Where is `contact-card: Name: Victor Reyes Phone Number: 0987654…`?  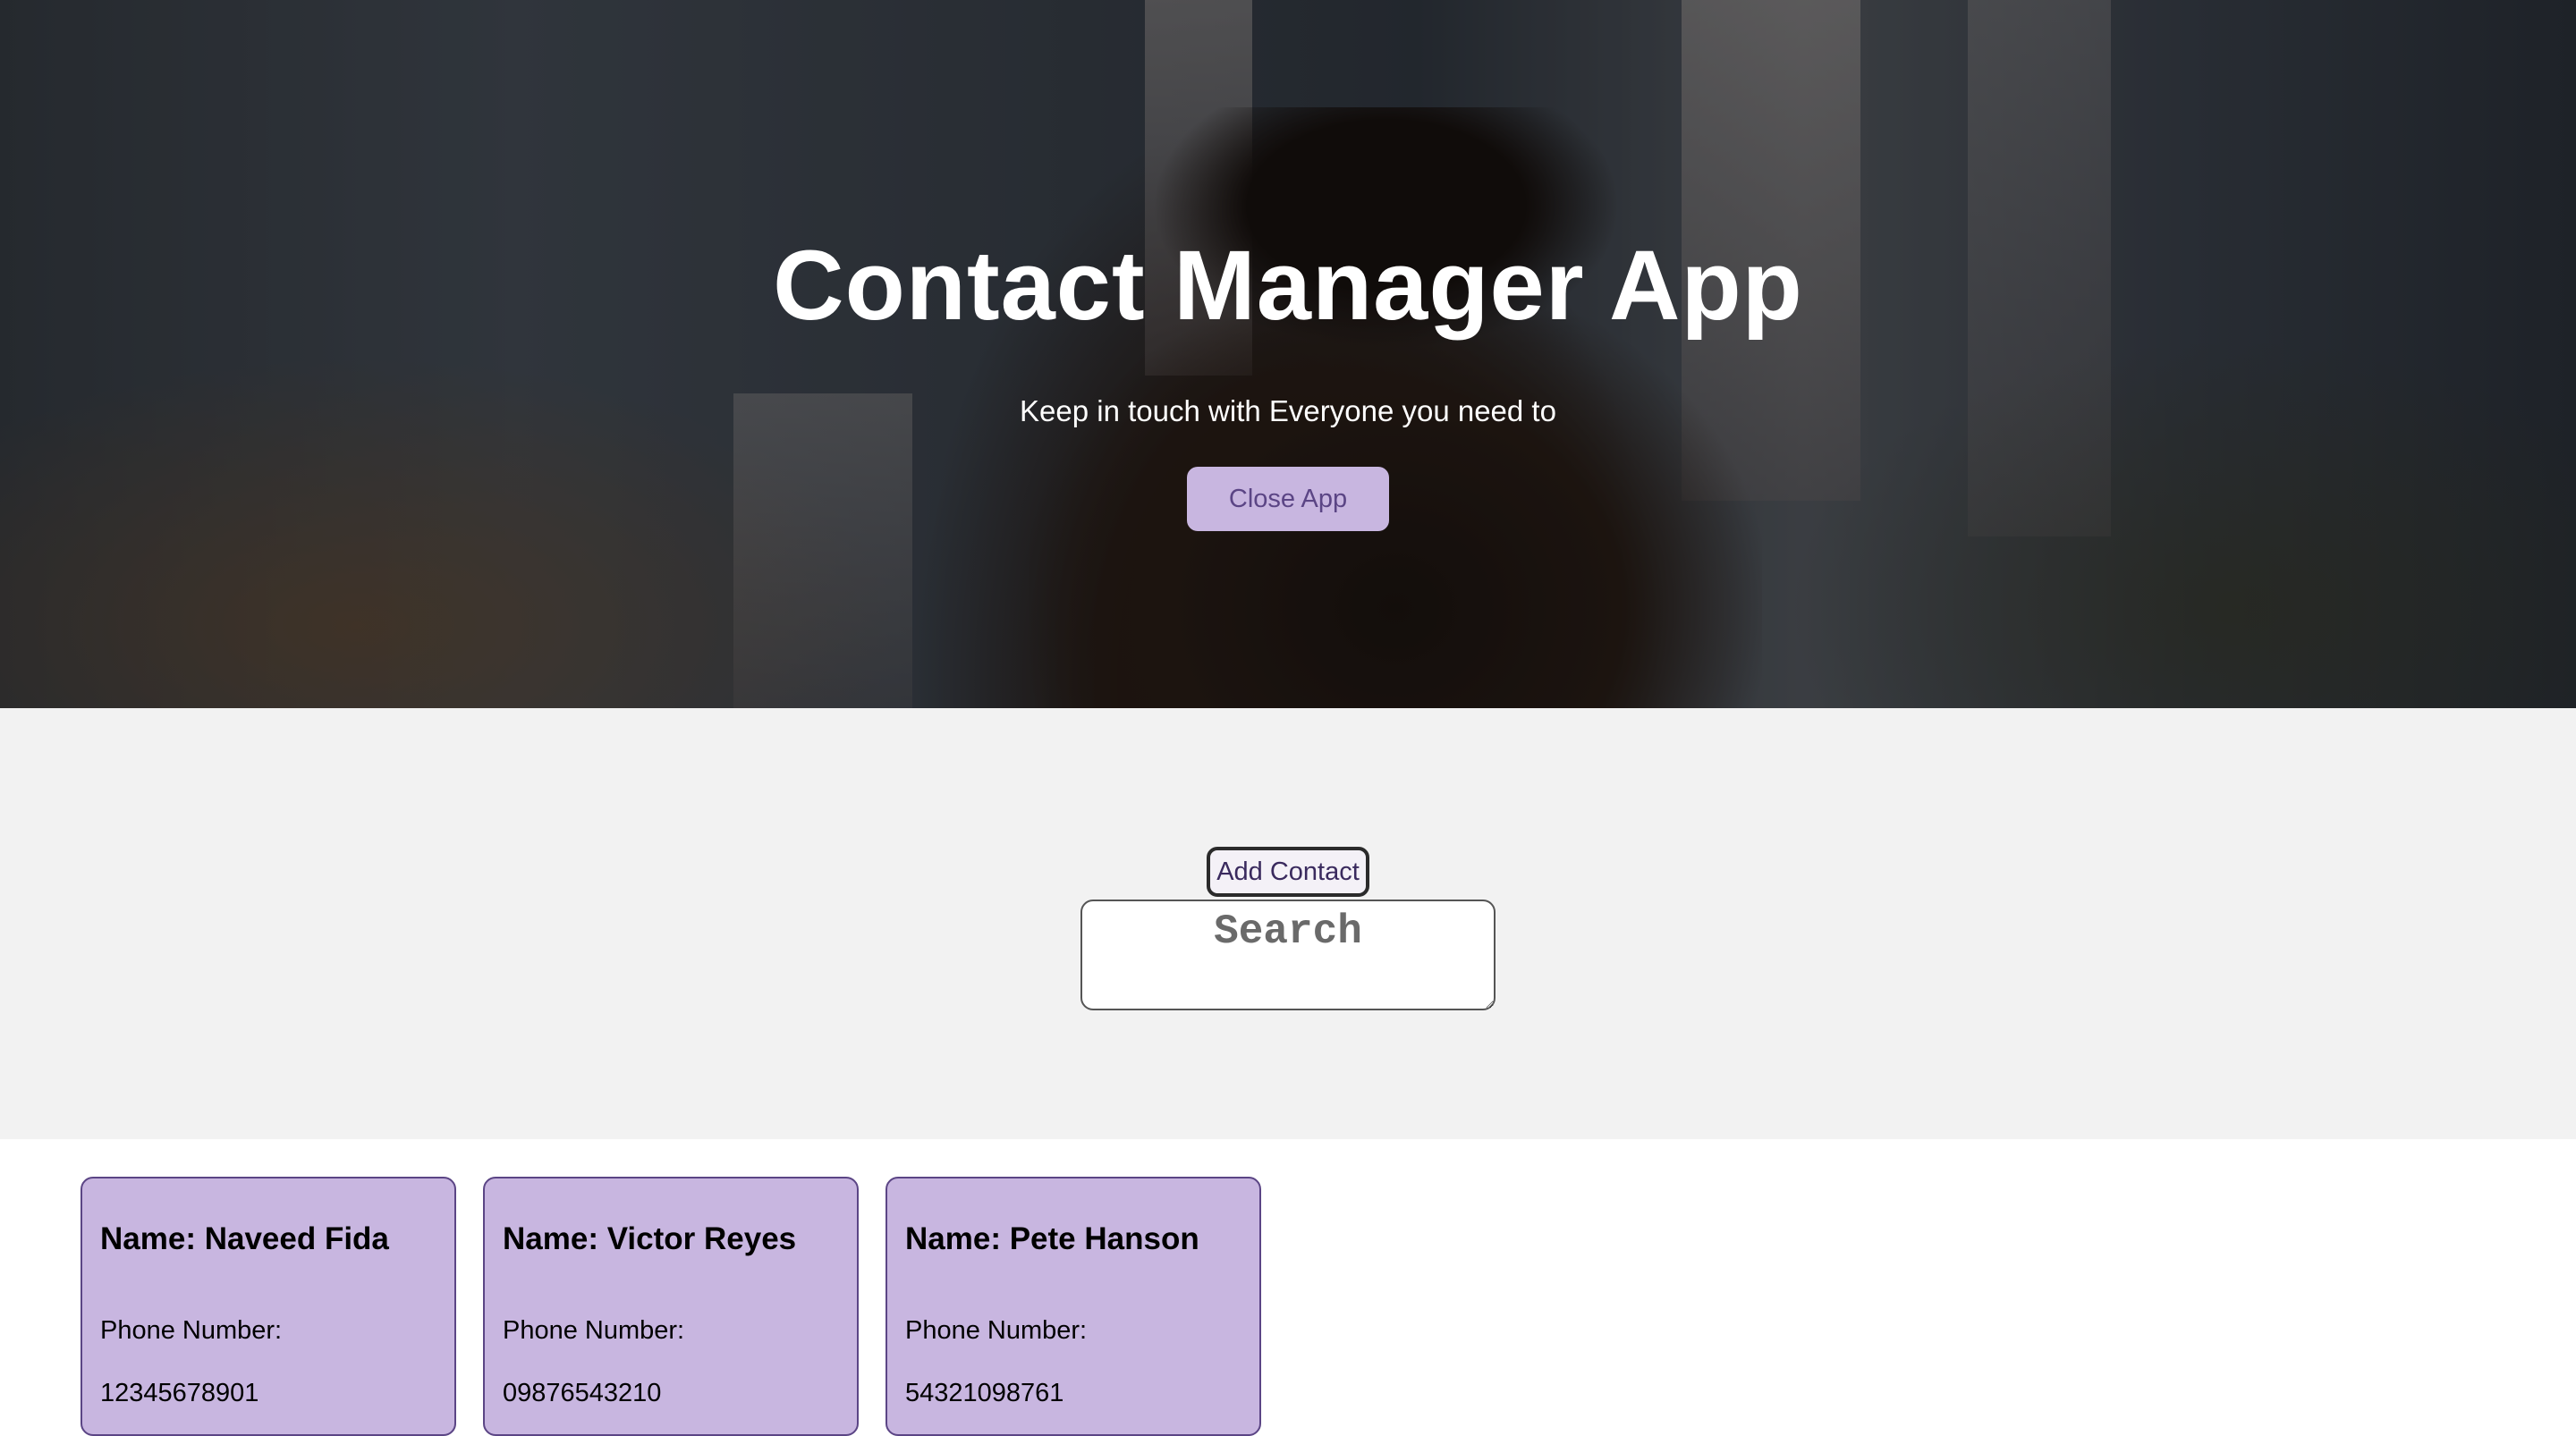
contact-card: Name: Victor Reyes Phone Number: 0987654… is located at coordinates (671, 1306).